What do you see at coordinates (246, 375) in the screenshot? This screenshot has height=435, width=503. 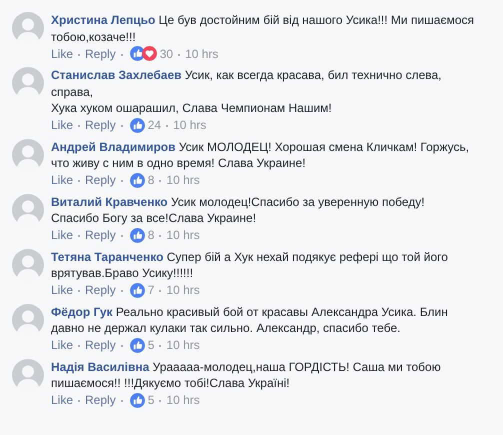 I see `comment-text: Надія Василівна Урааааа-молодец,наша ГОРДІСТЬ! Саша ми тобою пишаємося!! !!!Дякуємо тобі!Слава Україні!` at bounding box center [246, 375].